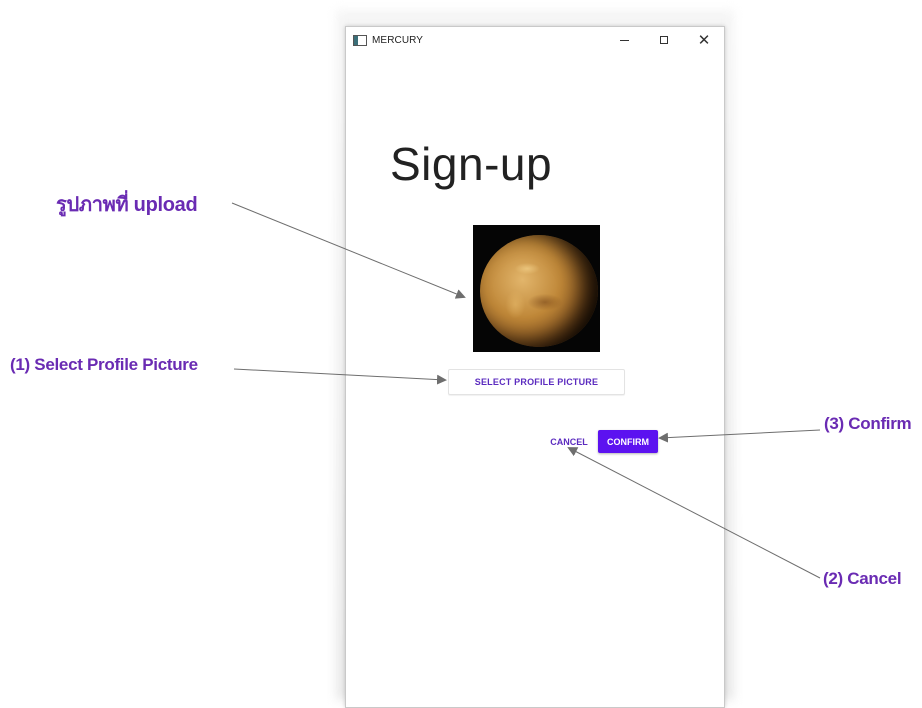 Image resolution: width=922 pixels, height=708 pixels. I want to click on annotation-cancel: (2) Cancel, so click(862, 578).